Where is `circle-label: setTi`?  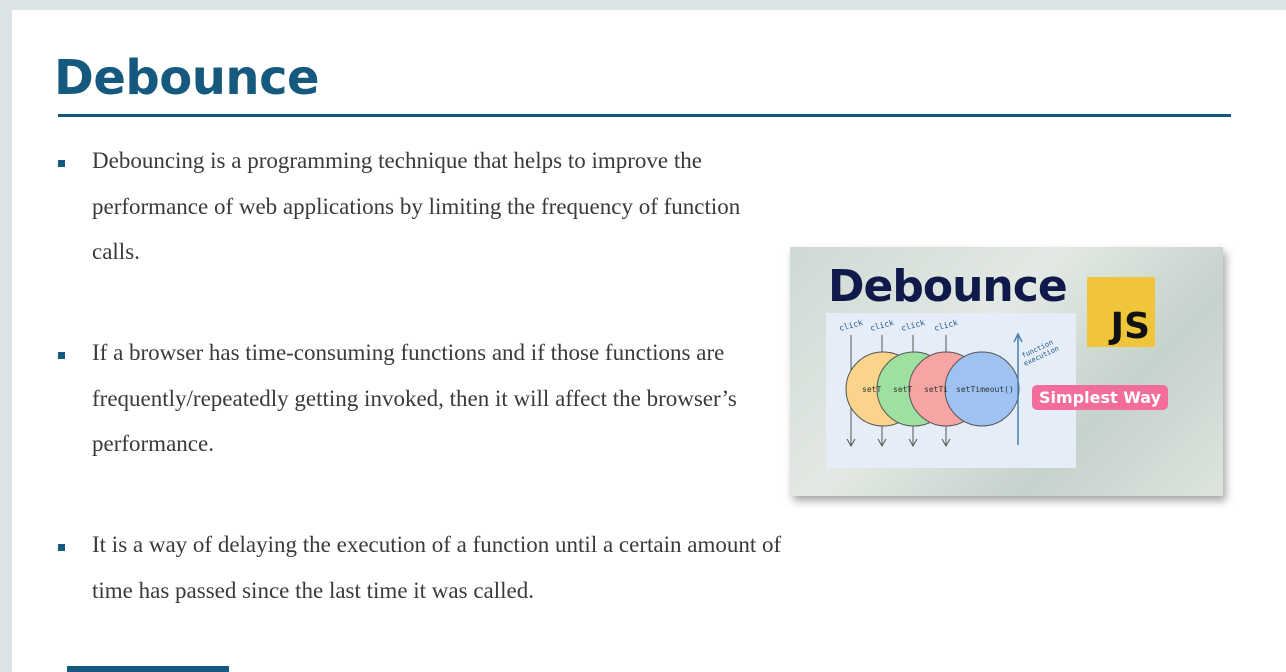 circle-label: setTi is located at coordinates (936, 389).